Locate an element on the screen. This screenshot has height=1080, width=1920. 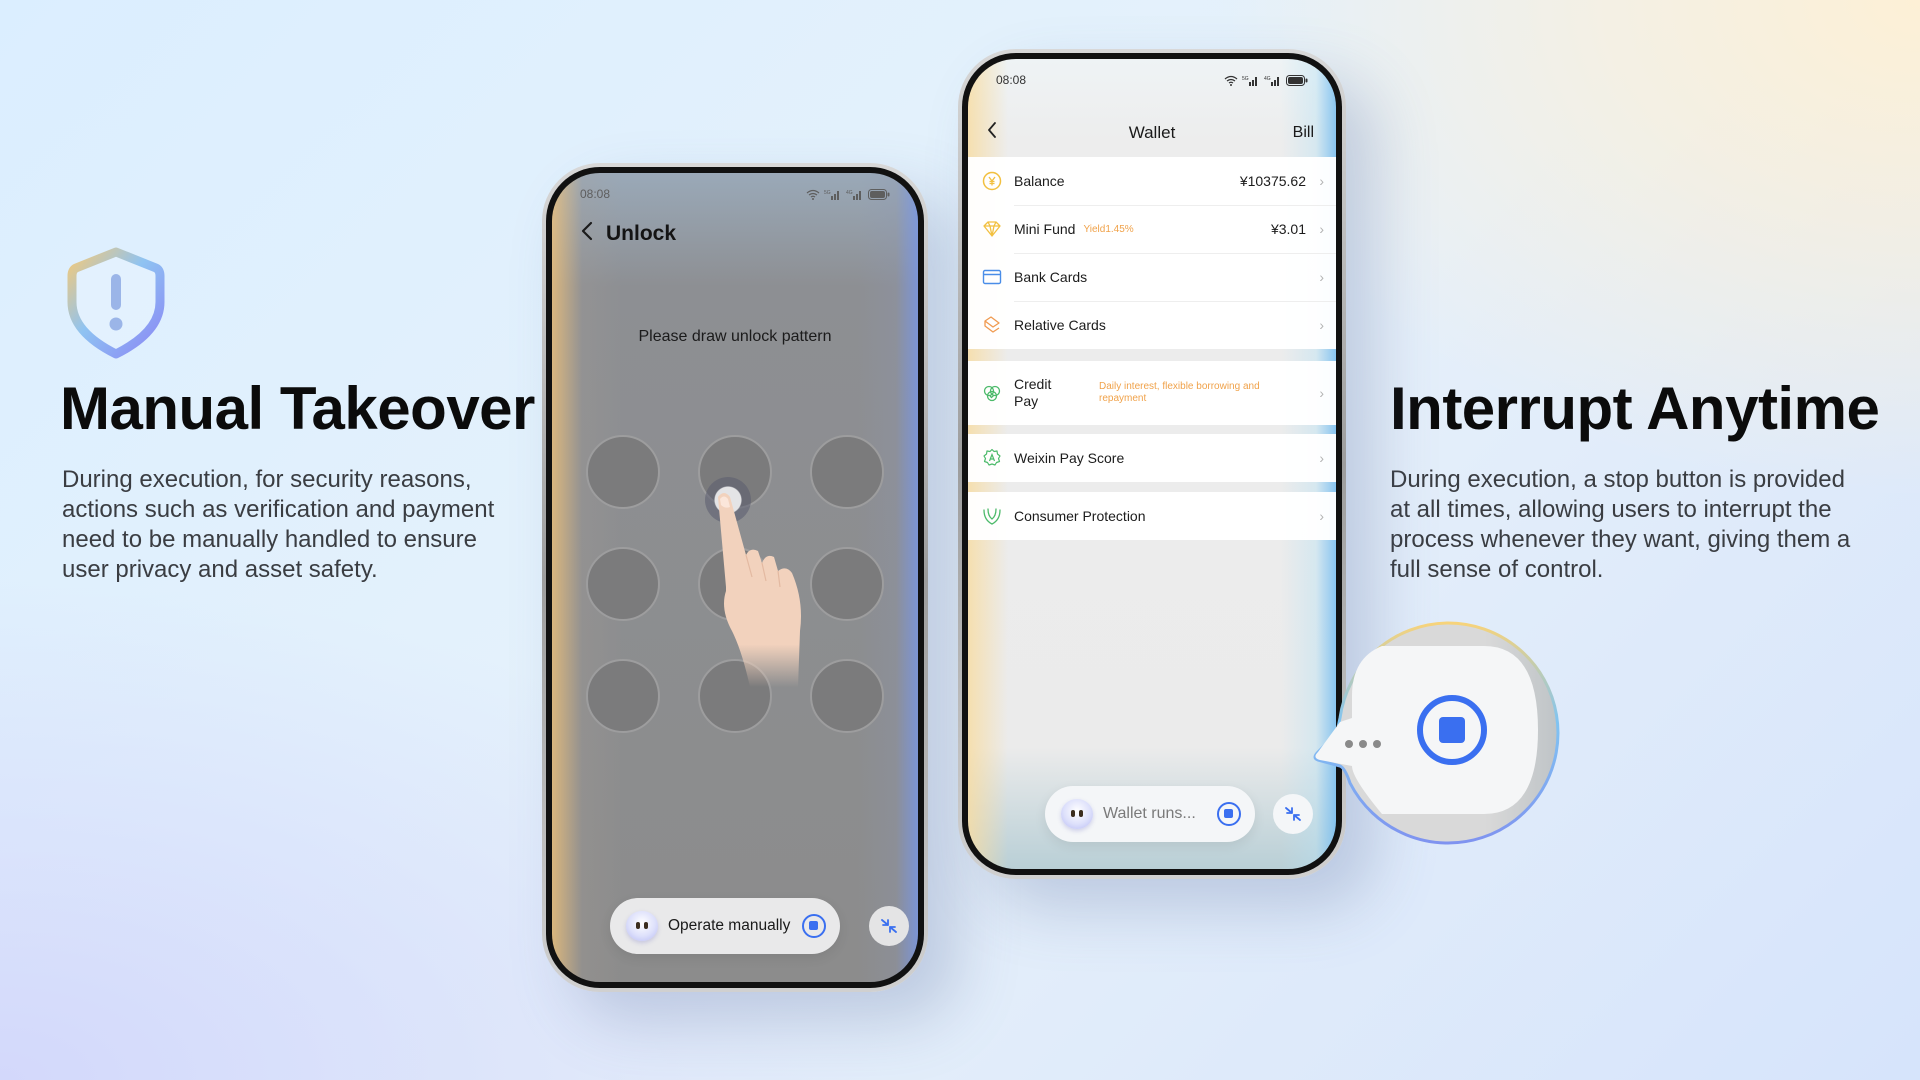
shield-alert-icon is located at coordinates (116, 303).